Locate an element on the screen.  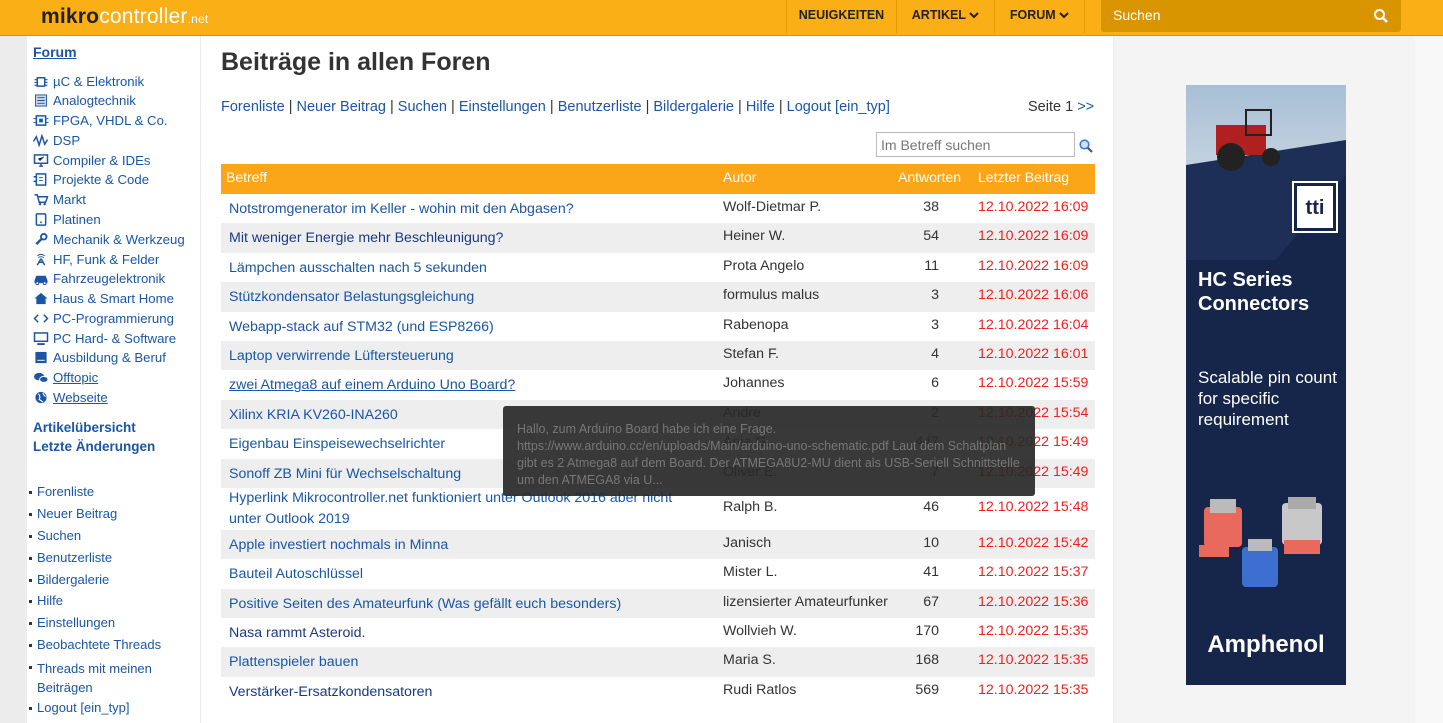
sidebar-item-project: Projekte & Code is located at coordinates (91, 179).